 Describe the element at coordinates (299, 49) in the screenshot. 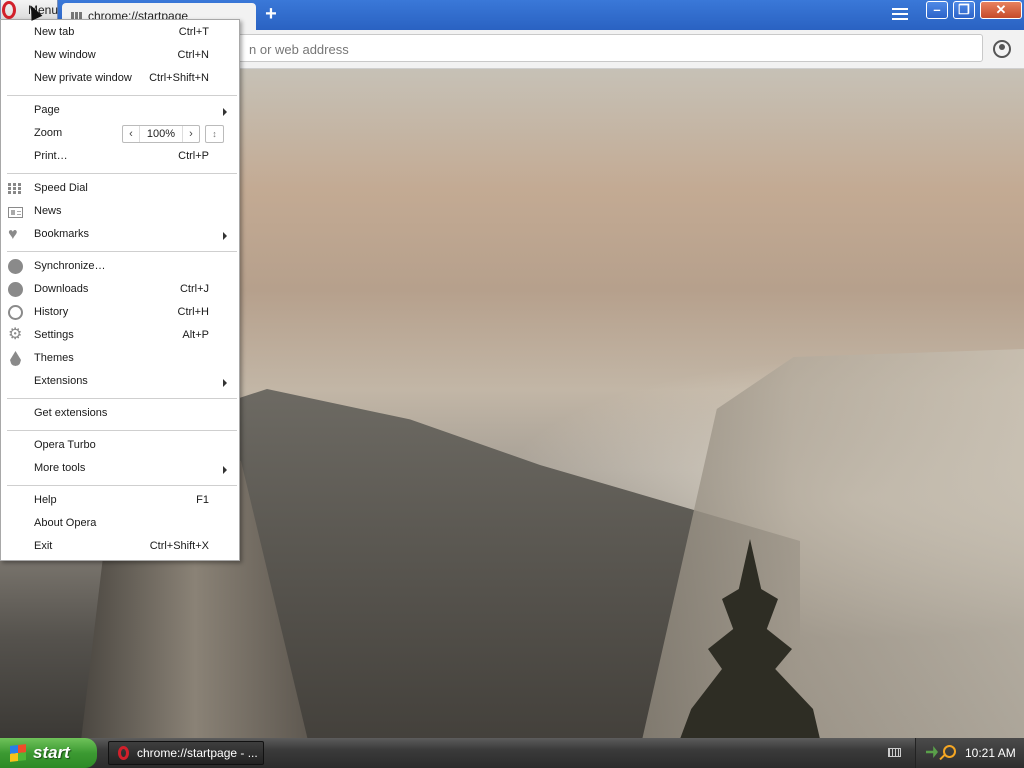

I see `address-placeholder: n or web address` at that location.